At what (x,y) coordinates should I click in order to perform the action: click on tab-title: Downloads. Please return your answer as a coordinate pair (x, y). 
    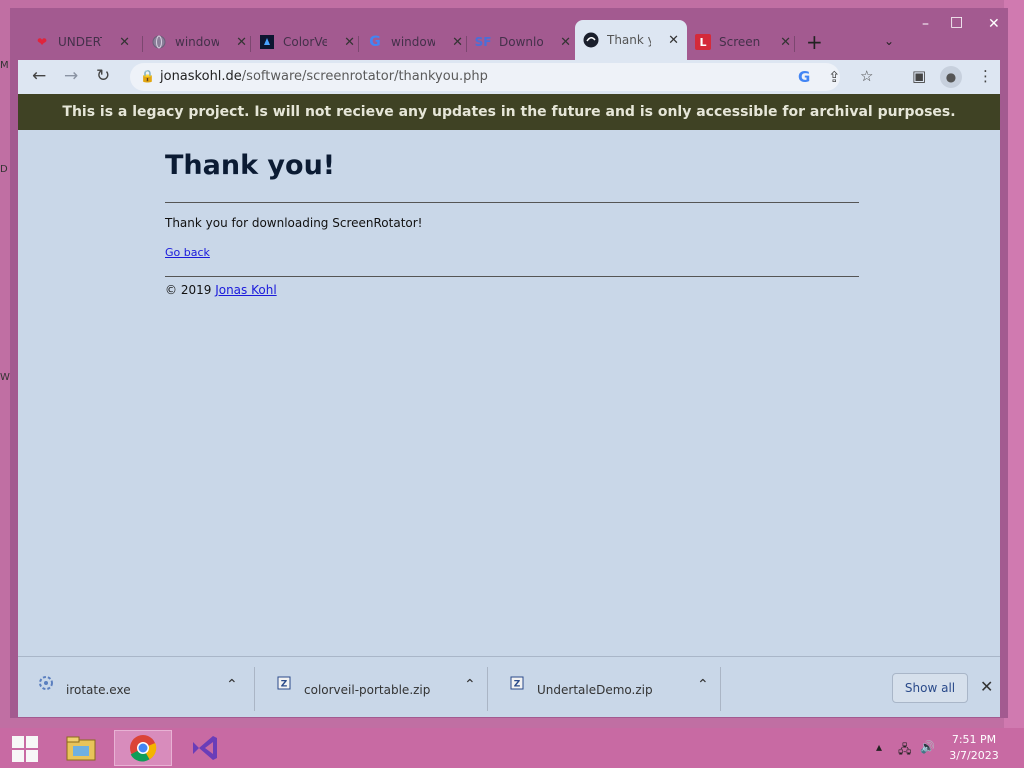
    Looking at the image, I should click on (521, 42).